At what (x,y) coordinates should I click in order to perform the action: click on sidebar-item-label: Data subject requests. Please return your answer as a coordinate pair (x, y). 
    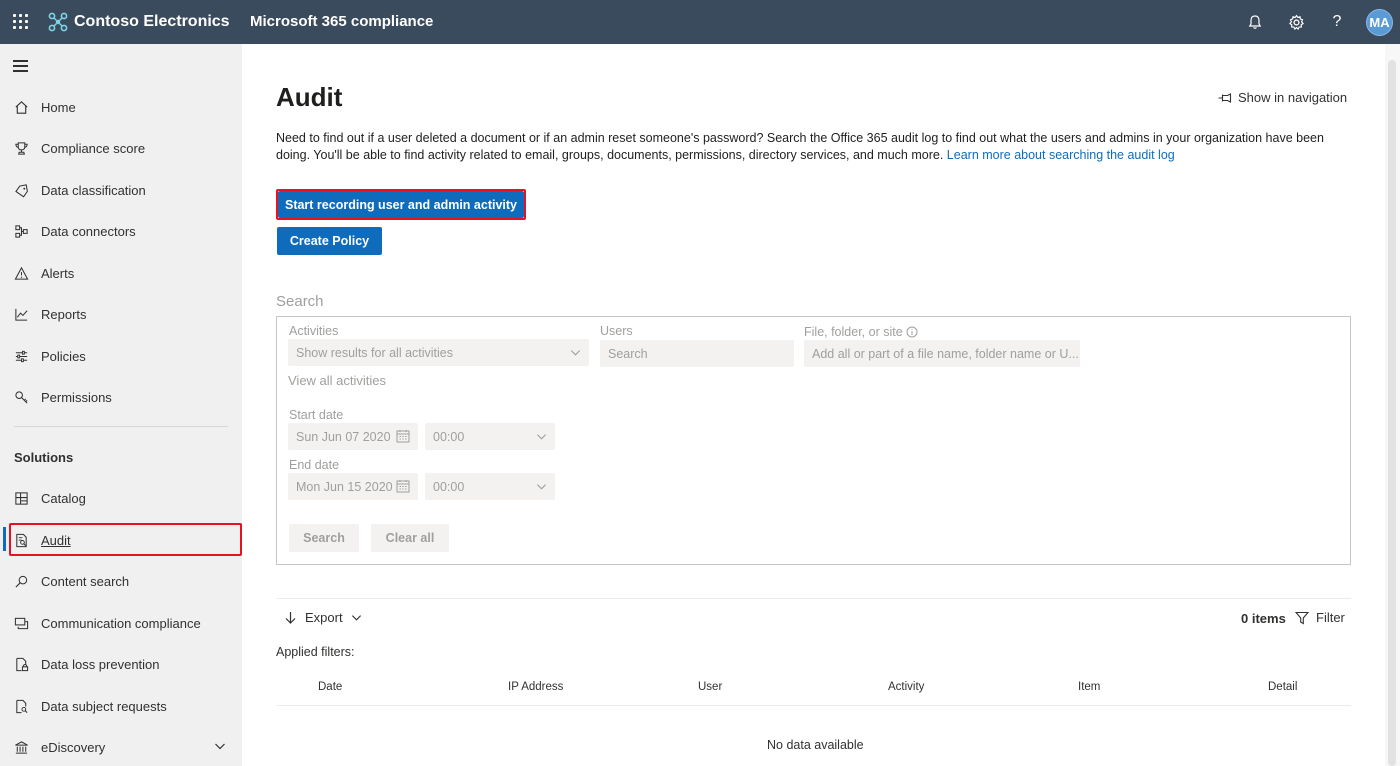
    Looking at the image, I should click on (104, 706).